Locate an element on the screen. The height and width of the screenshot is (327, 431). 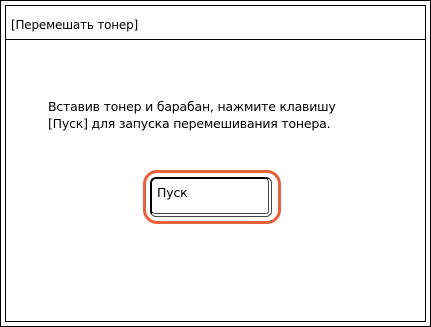
start-button: Пуск is located at coordinates (211, 197).